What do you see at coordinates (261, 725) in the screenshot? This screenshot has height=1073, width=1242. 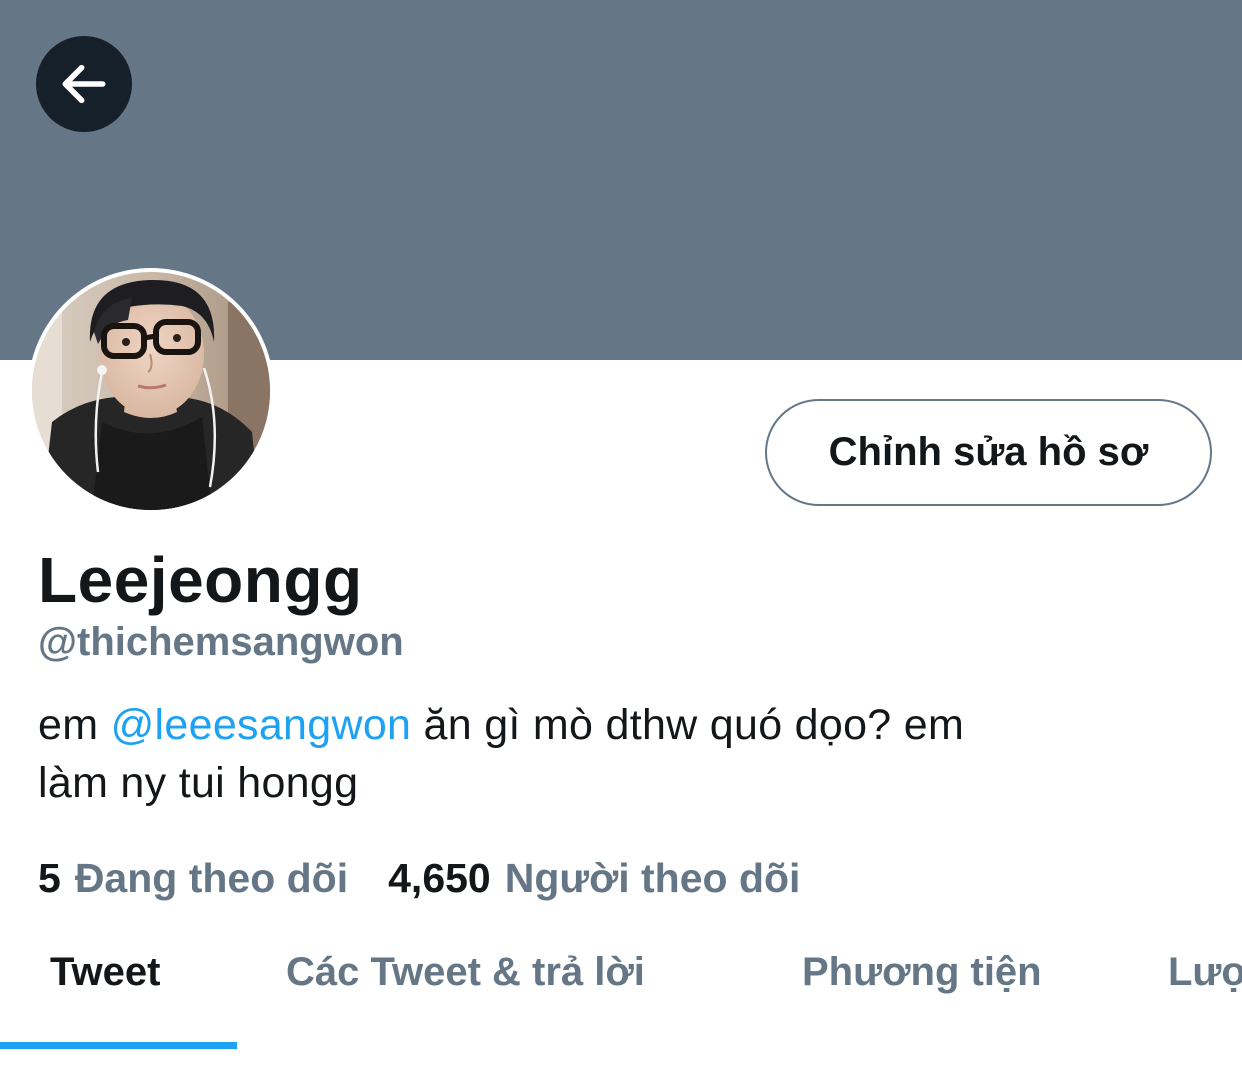 I see `bio-mention-link: @leeesangwon` at bounding box center [261, 725].